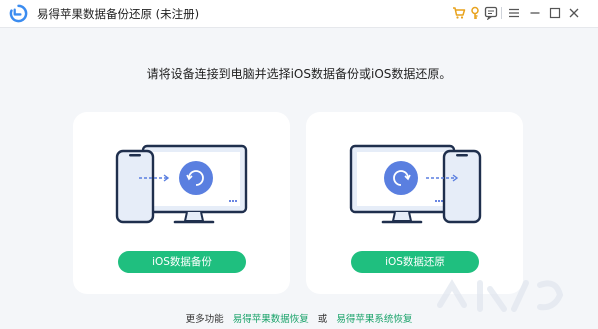 The image size is (598, 329). What do you see at coordinates (18, 13) in the screenshot?
I see `app-logo-icon` at bounding box center [18, 13].